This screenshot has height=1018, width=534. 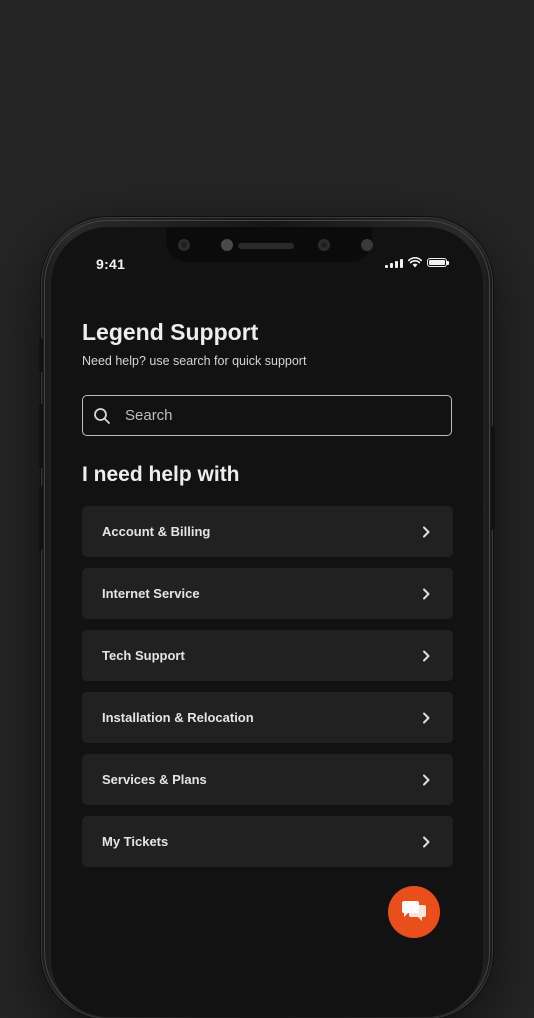 I want to click on page-title: Legend Support, so click(x=170, y=332).